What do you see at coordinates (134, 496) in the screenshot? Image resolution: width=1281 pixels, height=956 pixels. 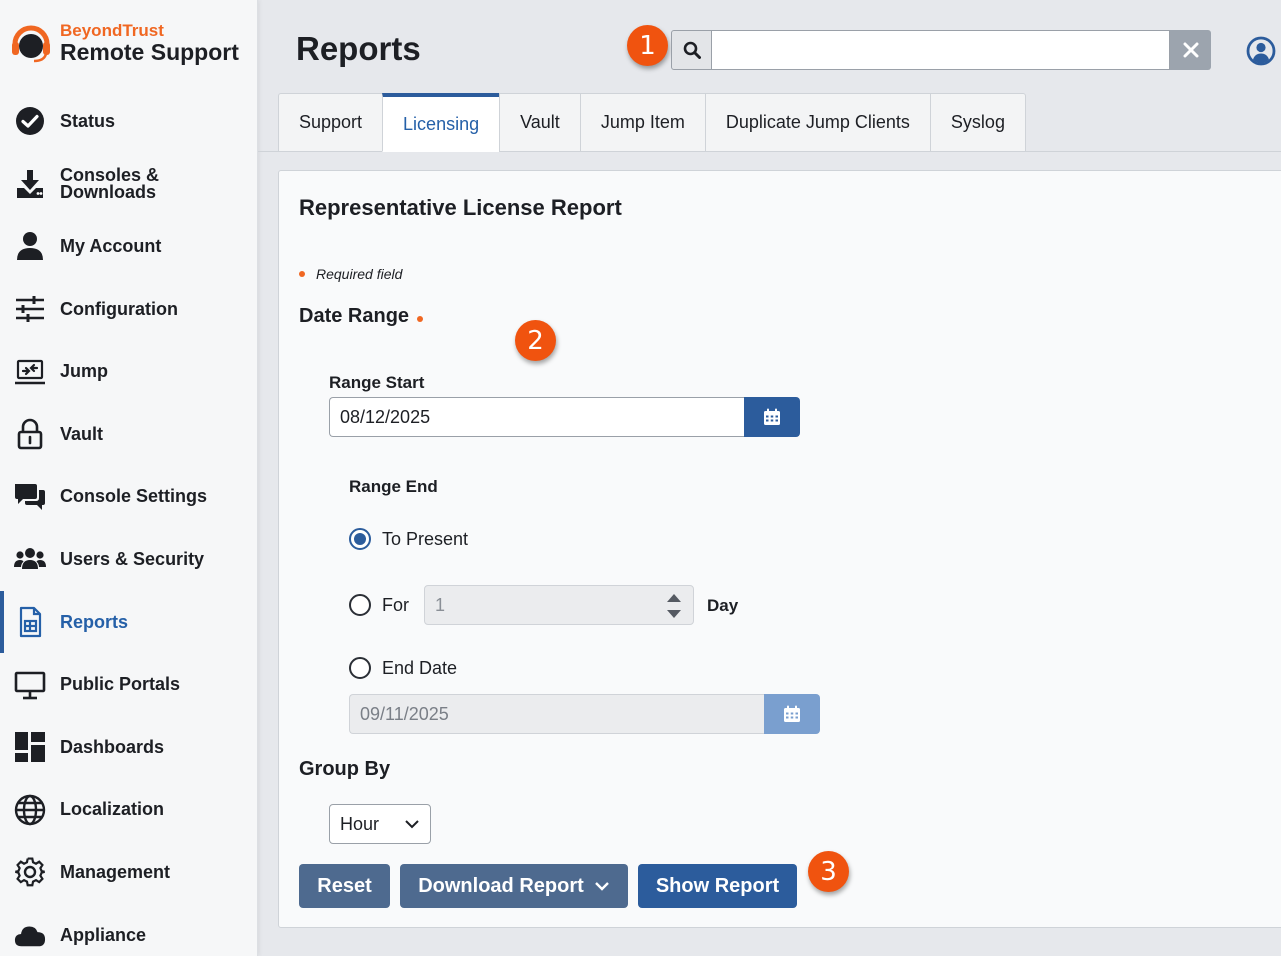 I see `sidebar-item-label: Console Settings` at bounding box center [134, 496].